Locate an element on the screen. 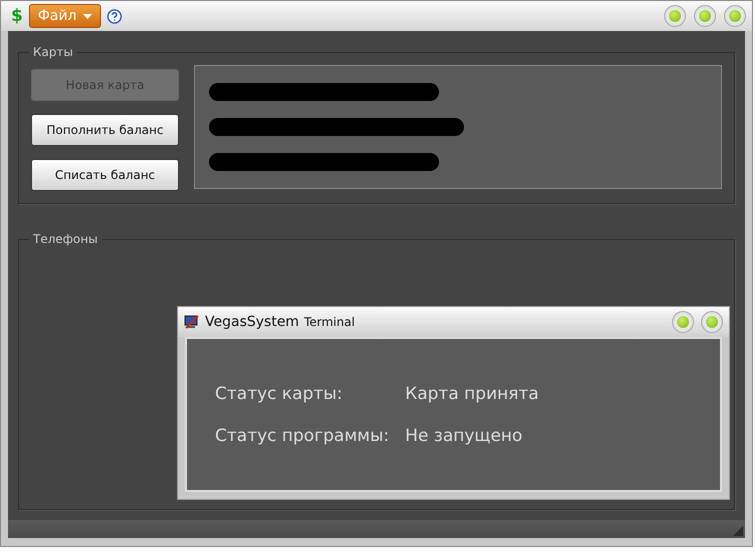 The image size is (755, 555). status-value: Не запущено is located at coordinates (464, 436).